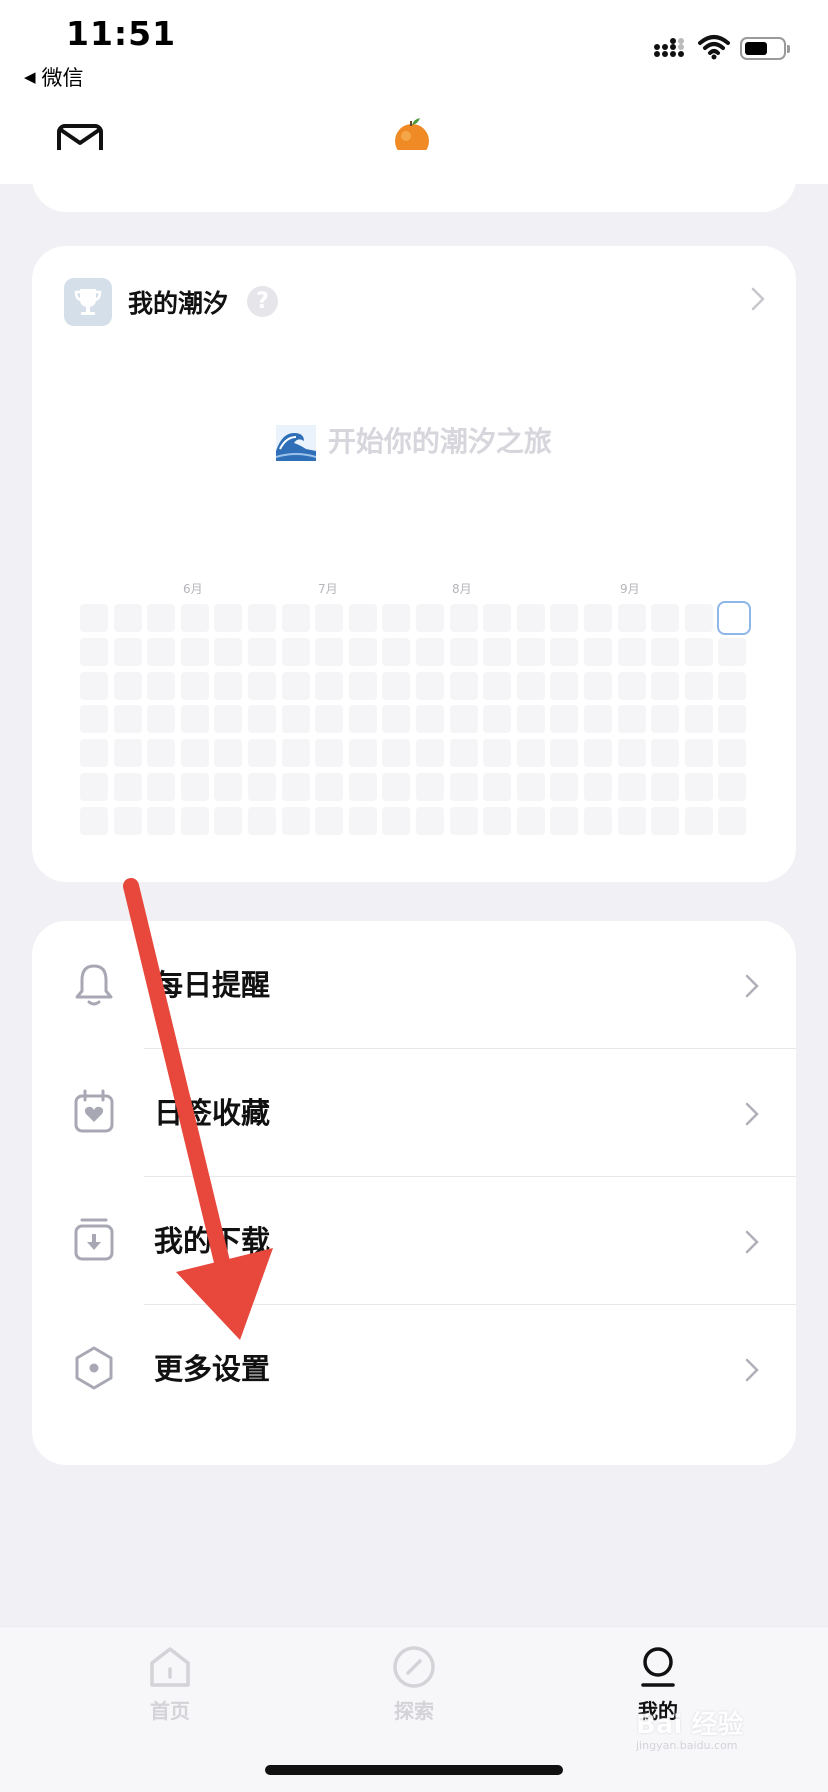 The height and width of the screenshot is (1792, 828). I want to click on menu-item-favorites: 日签收藏, so click(414, 1113).